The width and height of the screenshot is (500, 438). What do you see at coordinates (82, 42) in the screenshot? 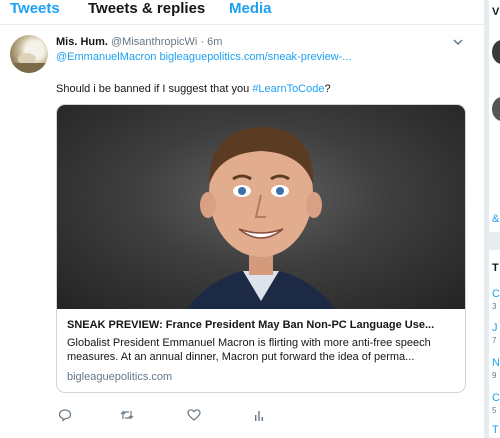
I see `display-name: Mis. Hum.` at bounding box center [82, 42].